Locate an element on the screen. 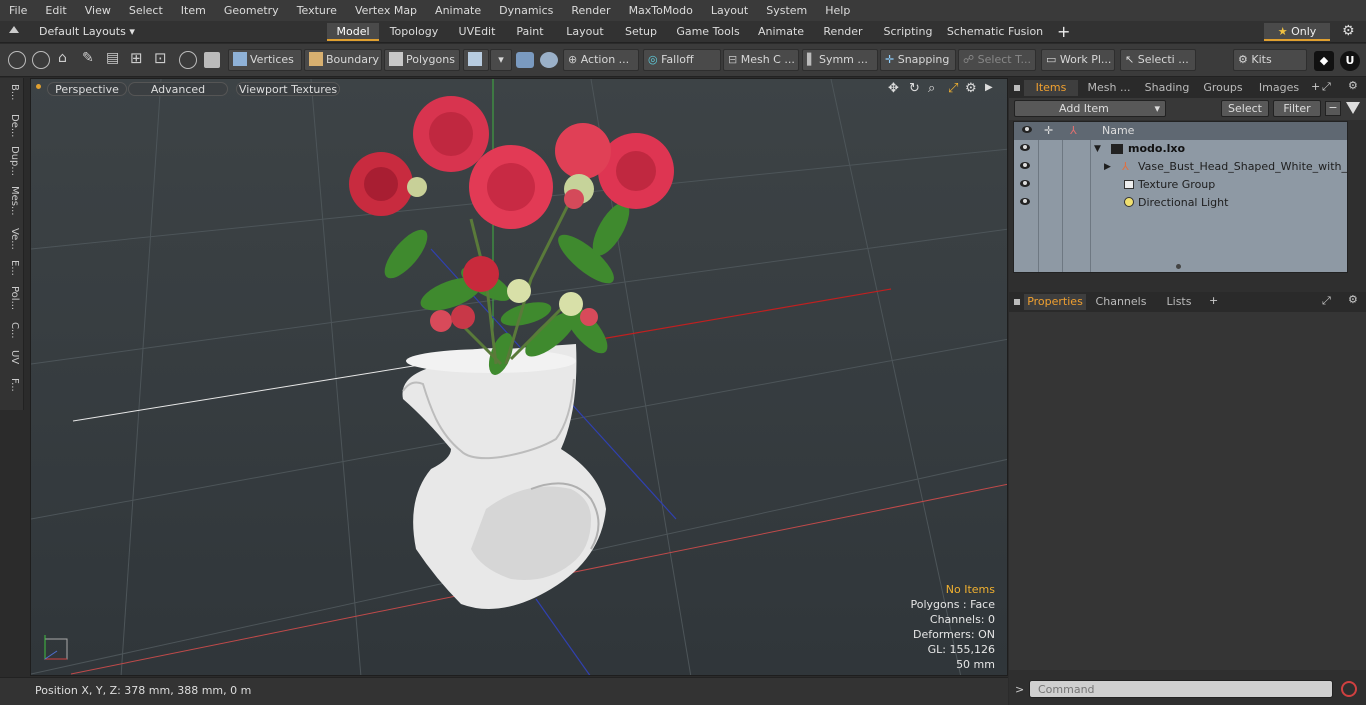  perspective-button: Perspective is located at coordinates (87, 89).